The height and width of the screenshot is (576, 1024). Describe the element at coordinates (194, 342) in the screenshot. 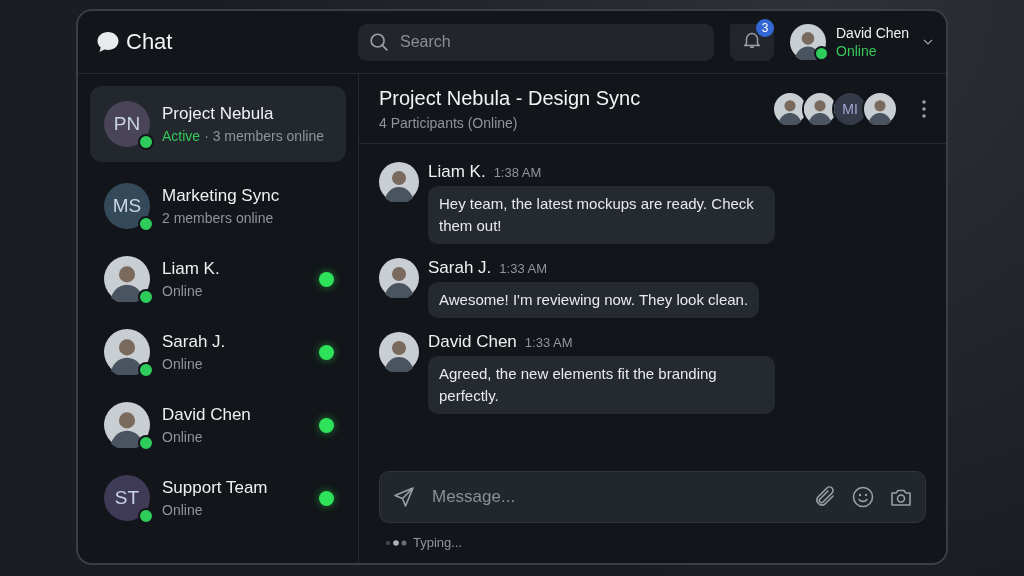

I see `conversation-name: Sarah J.` at that location.